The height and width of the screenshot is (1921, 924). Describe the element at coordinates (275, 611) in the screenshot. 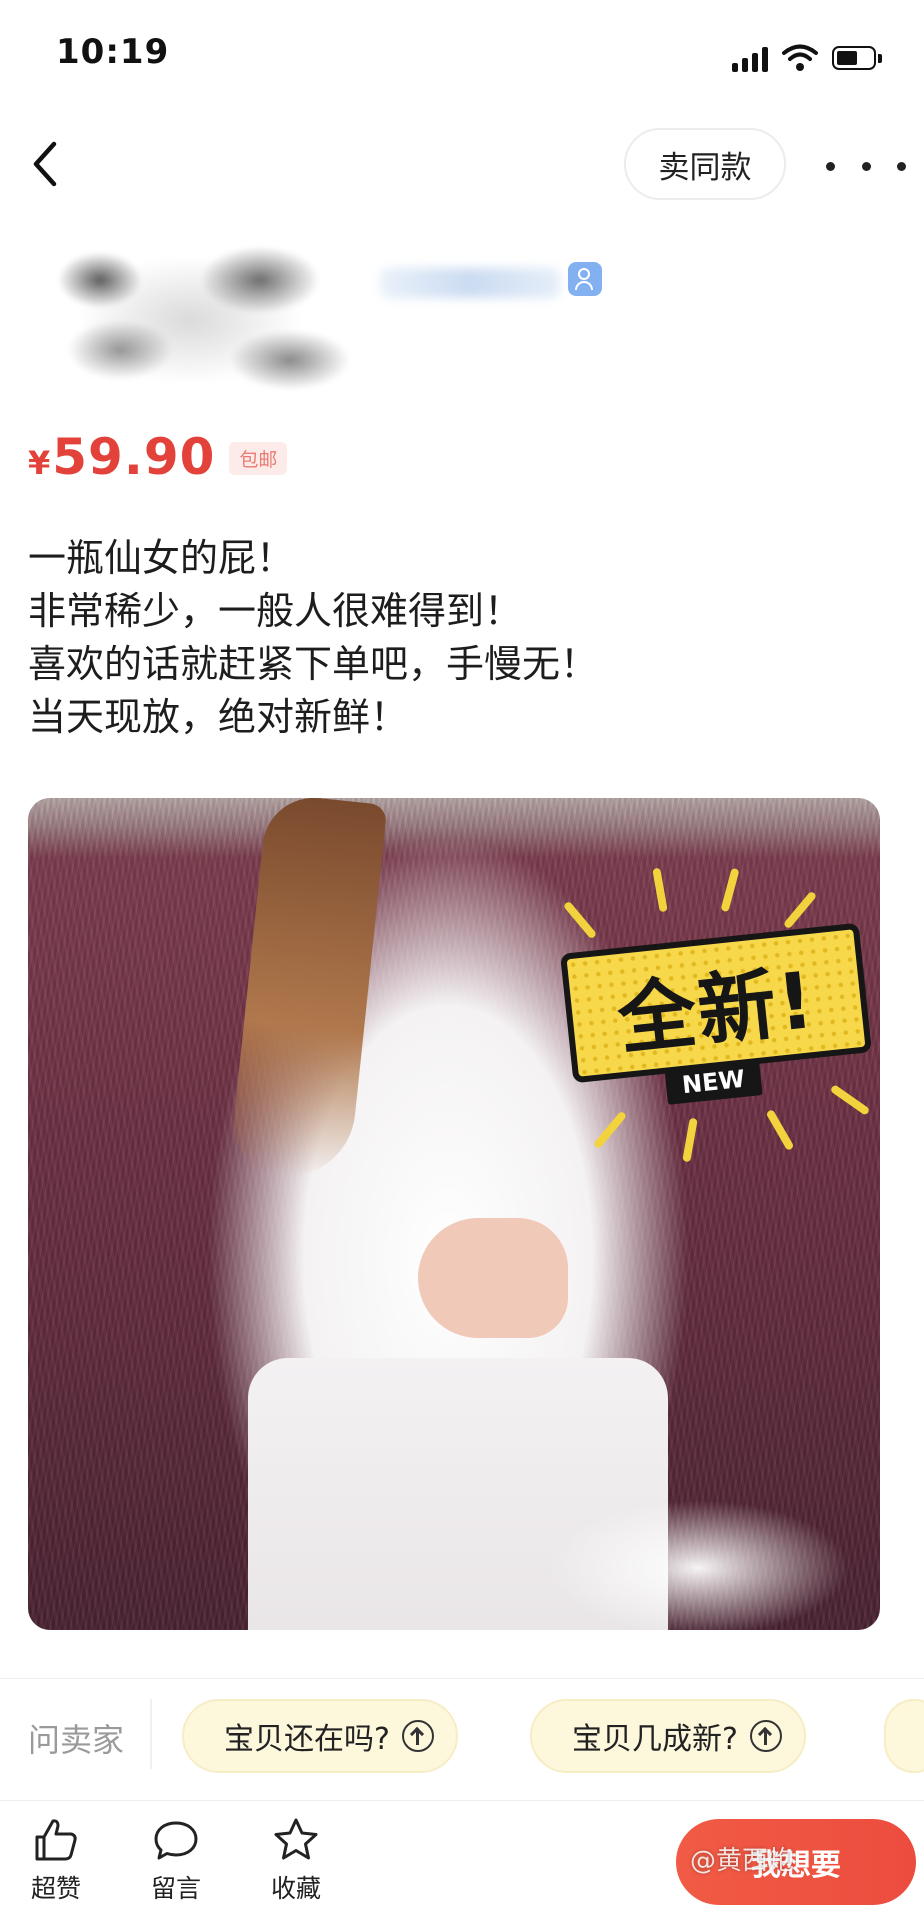

I see `description-line: 非常稀少，一般人很难得到！` at that location.